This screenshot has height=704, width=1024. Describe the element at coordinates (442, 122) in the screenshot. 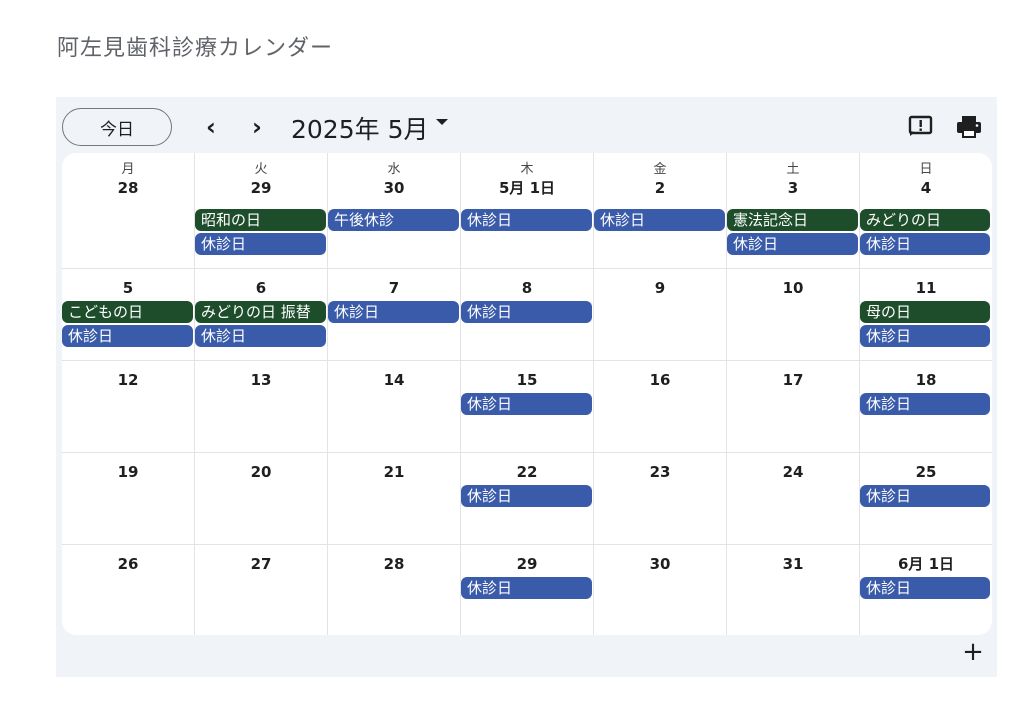

I see `dropdown-arrow-icon` at that location.